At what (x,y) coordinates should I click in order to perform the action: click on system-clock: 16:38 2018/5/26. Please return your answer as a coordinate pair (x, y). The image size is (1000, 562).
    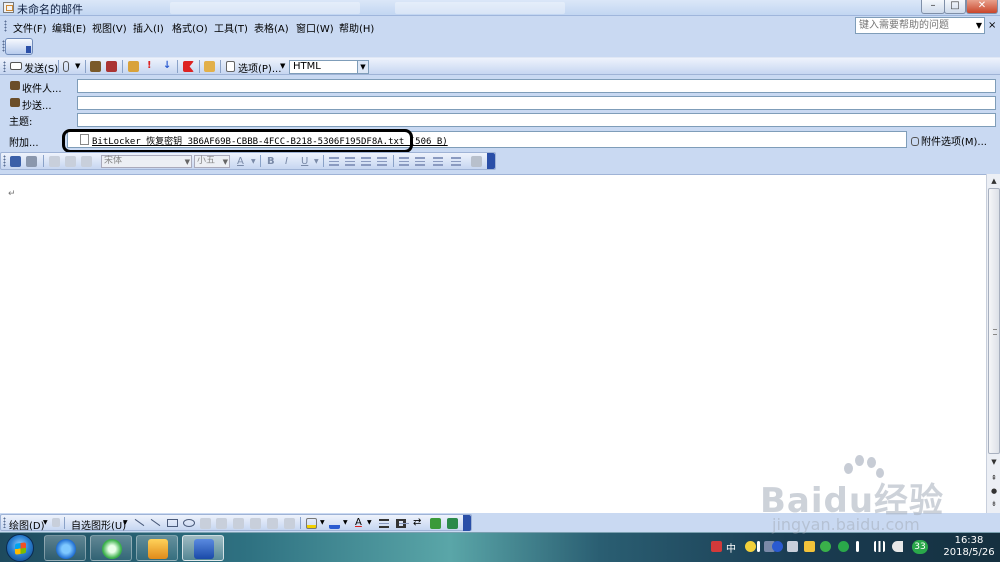
    Looking at the image, I should click on (969, 547).